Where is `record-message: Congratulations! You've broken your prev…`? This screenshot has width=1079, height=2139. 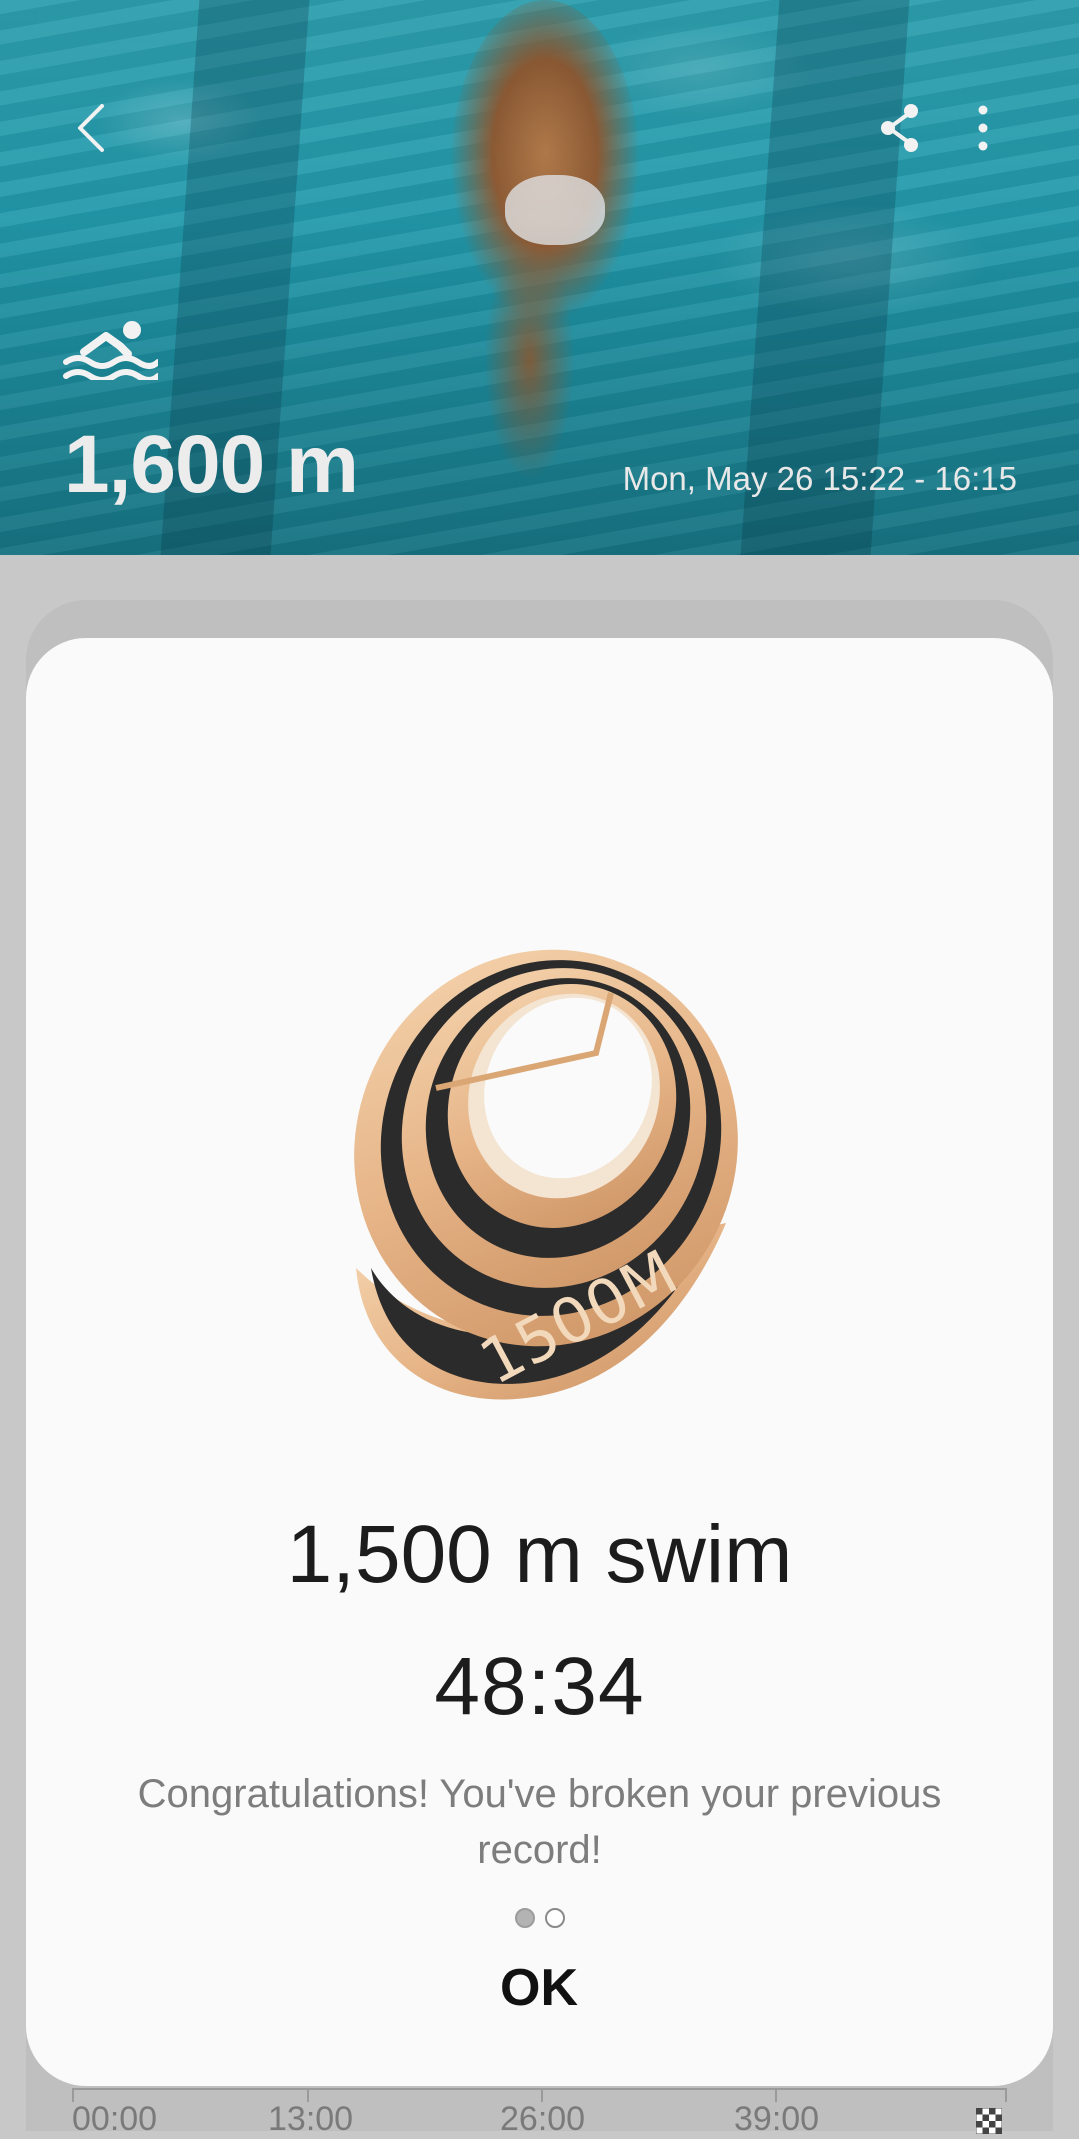 record-message: Congratulations! You've broken your prev… is located at coordinates (539, 1822).